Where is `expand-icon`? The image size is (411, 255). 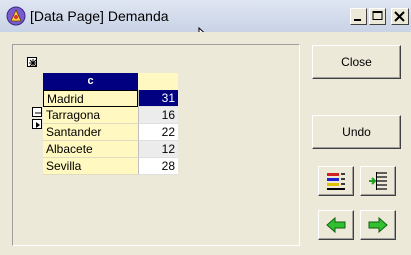
expand-icon is located at coordinates (33, 63).